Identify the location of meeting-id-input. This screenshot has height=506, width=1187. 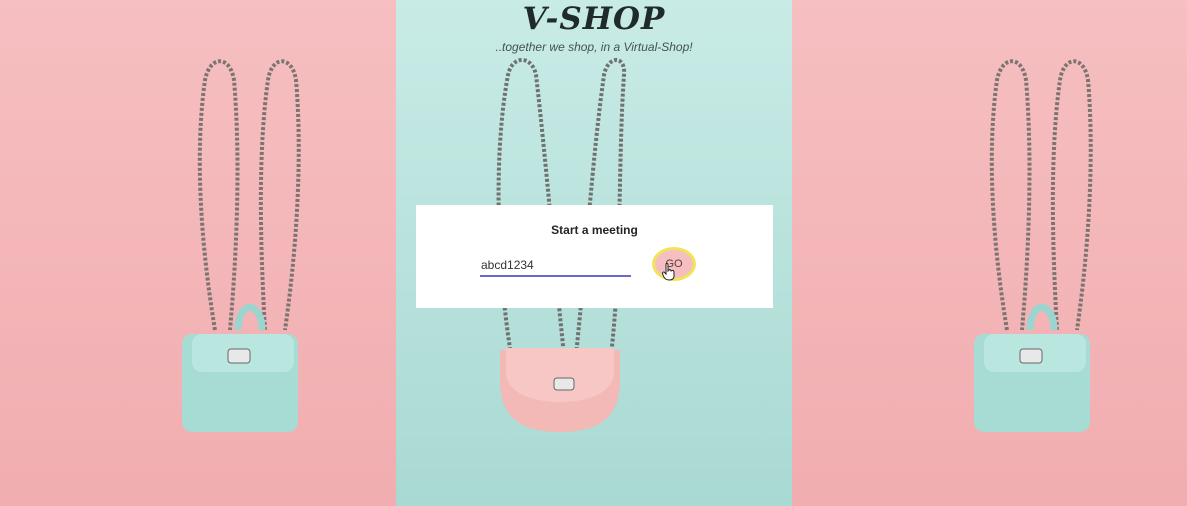
(555, 266).